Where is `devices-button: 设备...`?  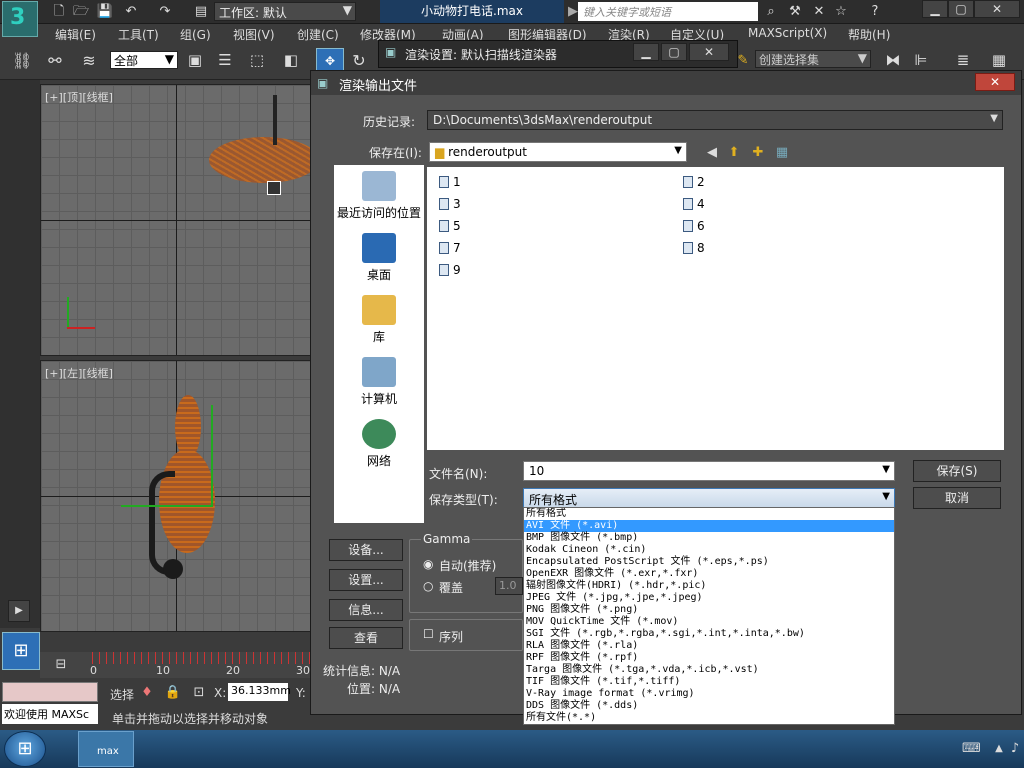
devices-button: 设备... is located at coordinates (366, 550).